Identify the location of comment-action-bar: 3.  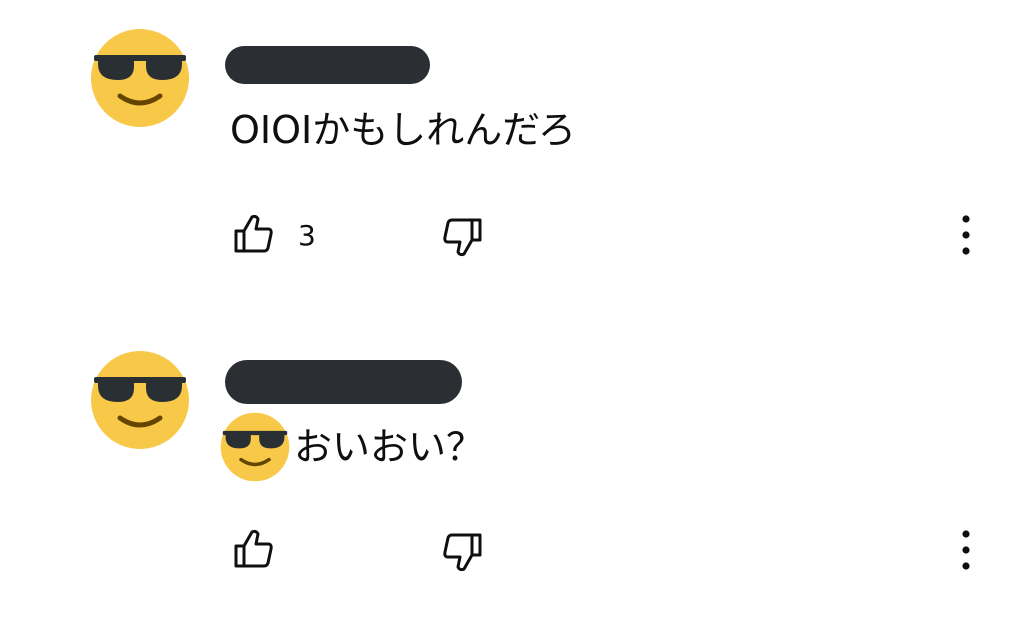
(512, 235).